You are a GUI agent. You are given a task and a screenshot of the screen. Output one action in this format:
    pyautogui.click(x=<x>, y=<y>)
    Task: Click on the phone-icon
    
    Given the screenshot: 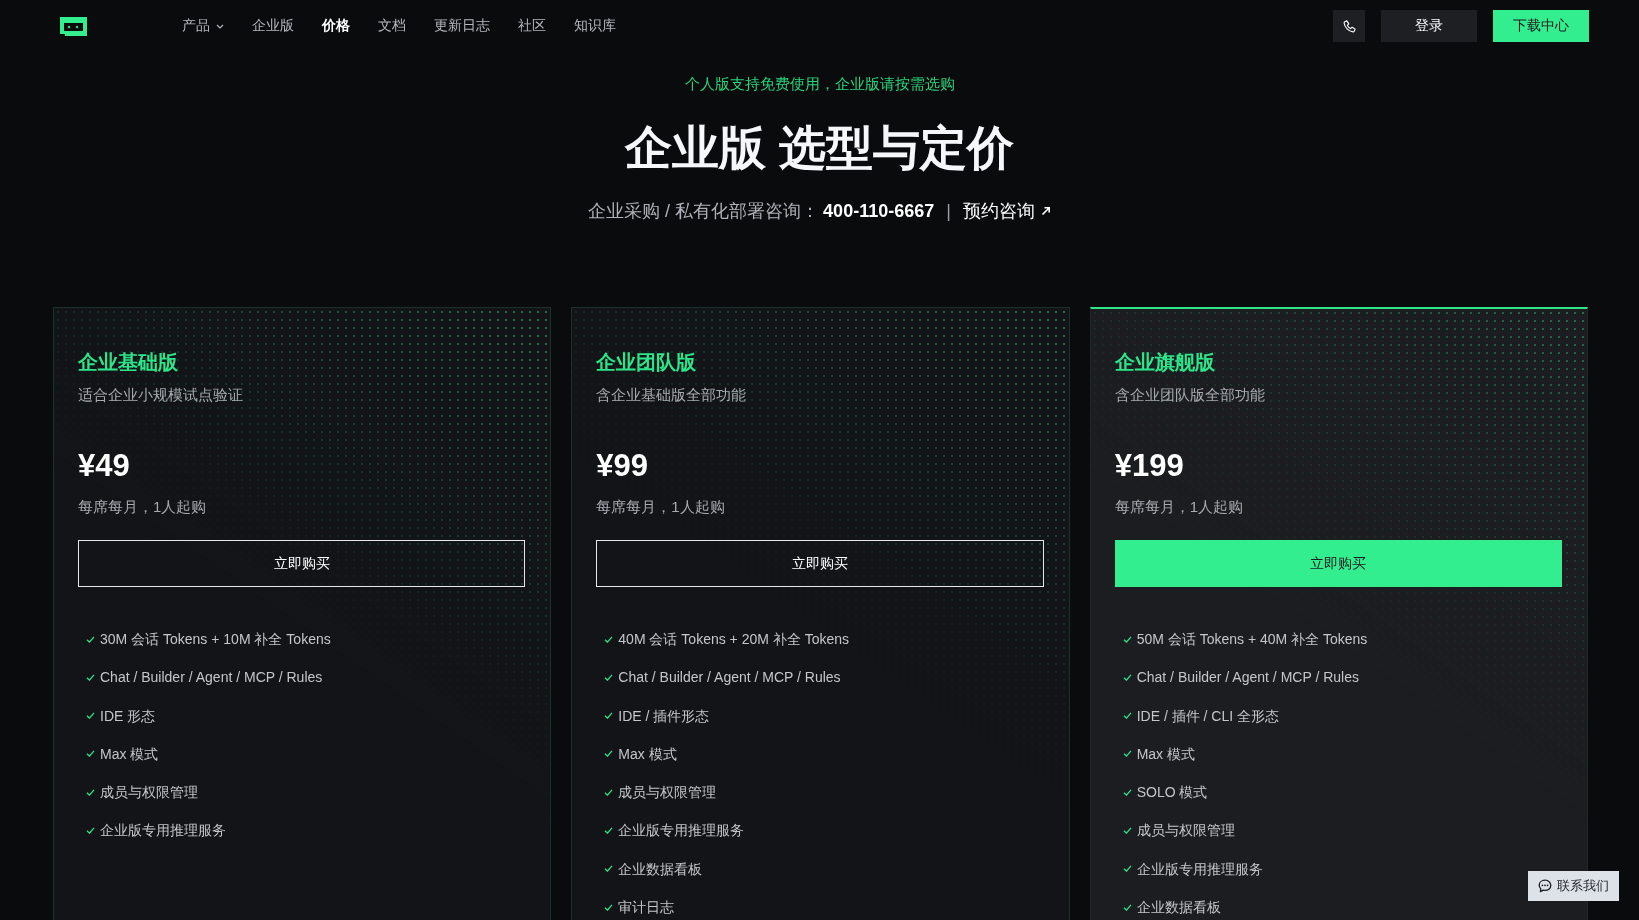 What is the action you would take?
    pyautogui.click(x=1349, y=26)
    